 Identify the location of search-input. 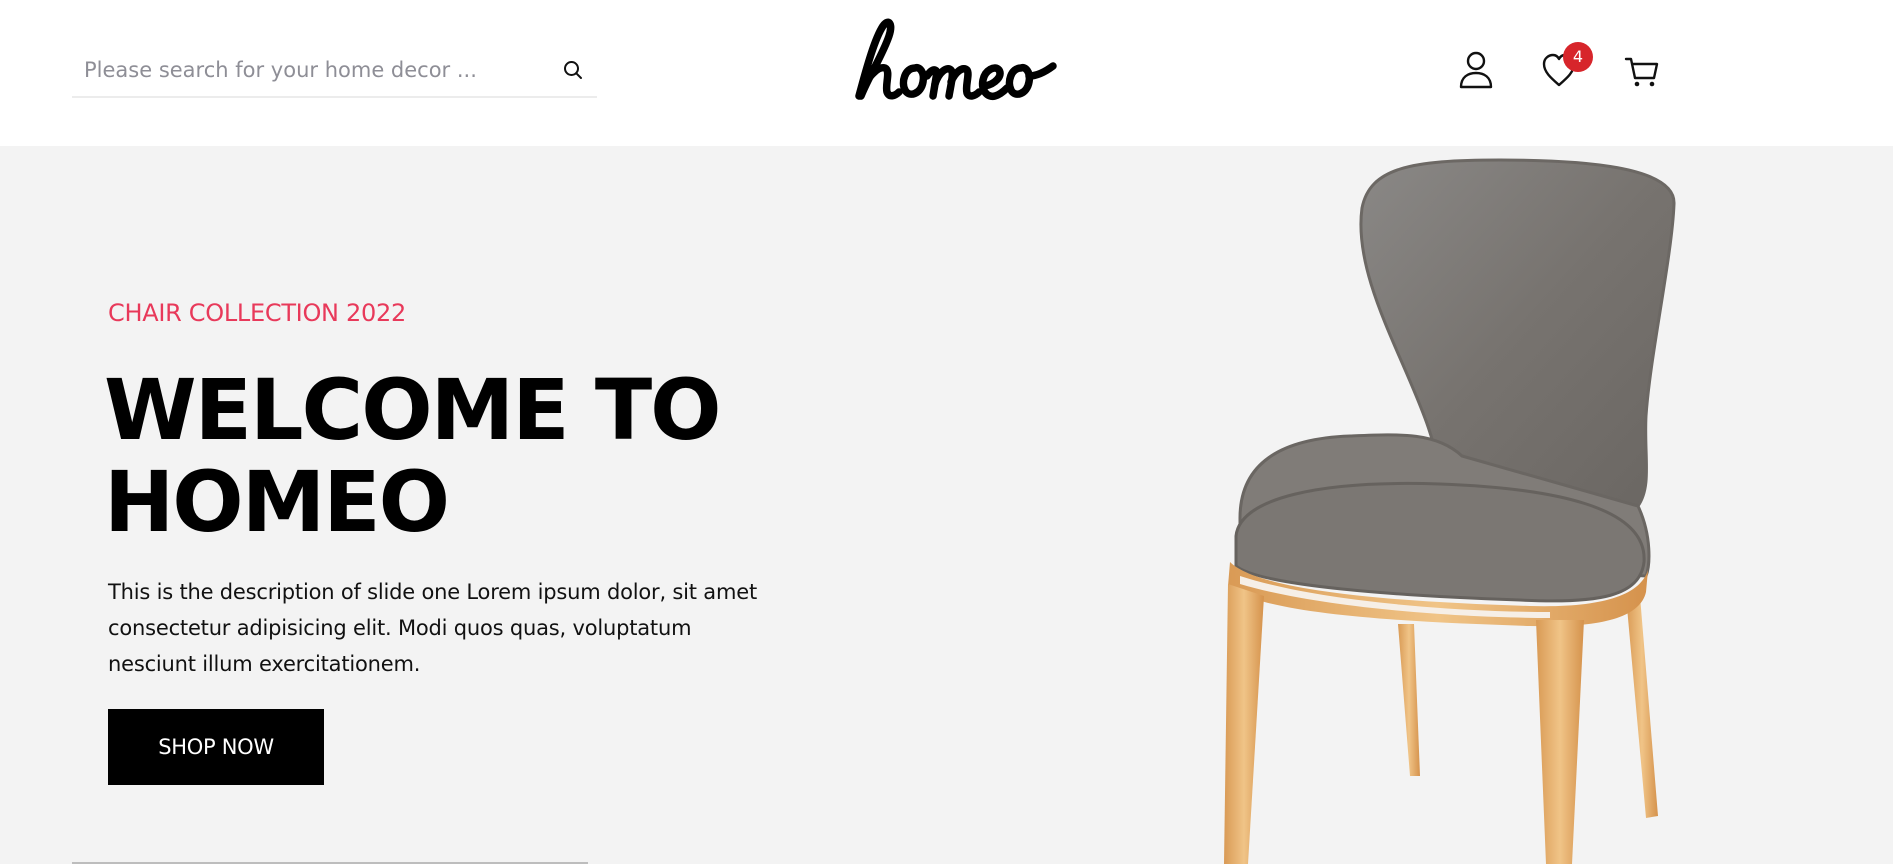
(309, 70).